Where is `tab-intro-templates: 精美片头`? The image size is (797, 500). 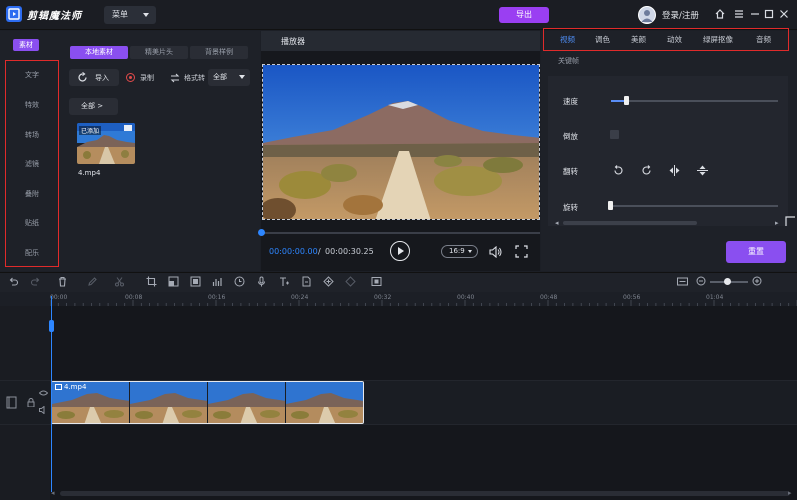 tab-intro-templates: 精美片头 is located at coordinates (159, 52).